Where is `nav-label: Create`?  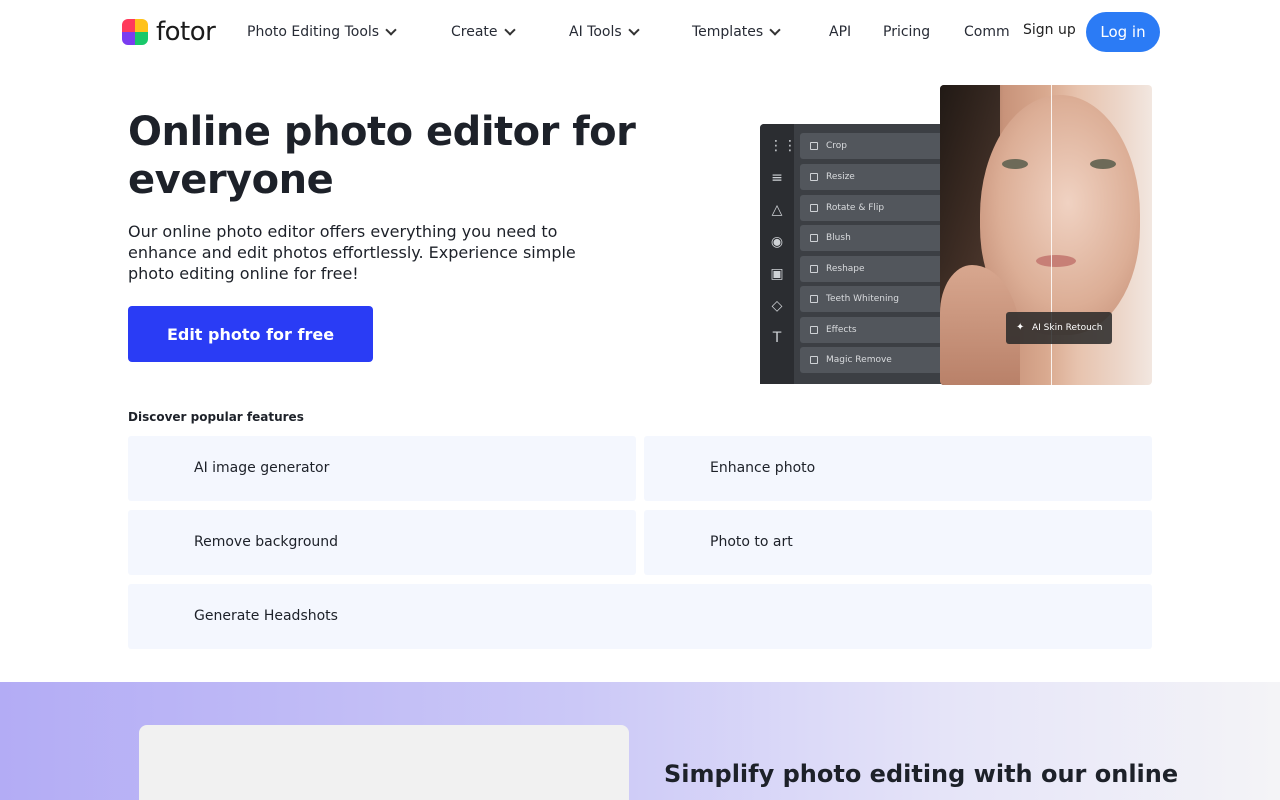
nav-label: Create is located at coordinates (474, 32).